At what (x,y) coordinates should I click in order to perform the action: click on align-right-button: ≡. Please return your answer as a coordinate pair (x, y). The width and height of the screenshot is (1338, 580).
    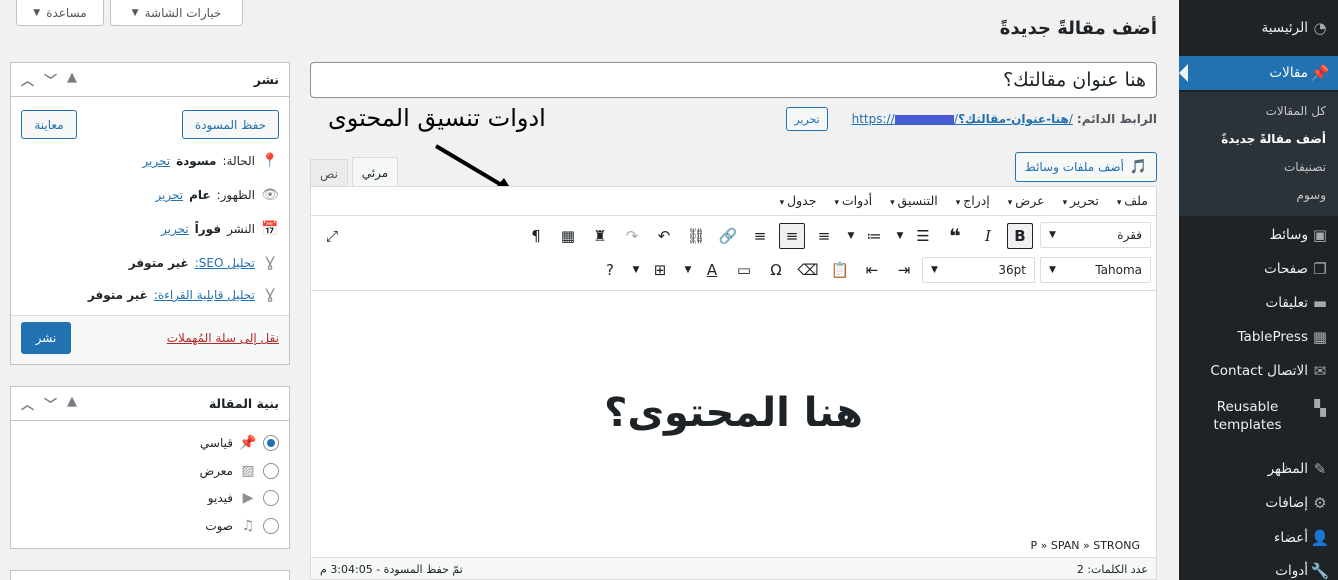
    Looking at the image, I should click on (760, 236).